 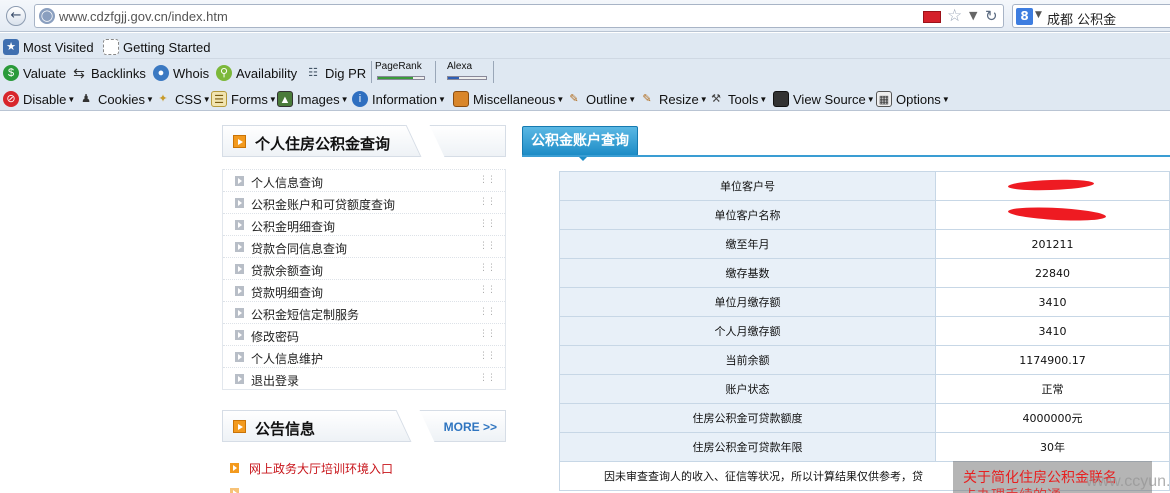 What do you see at coordinates (364, 246) in the screenshot?
I see `sidebar-item: 贷款合同信息查询 ⋮⋮` at bounding box center [364, 246].